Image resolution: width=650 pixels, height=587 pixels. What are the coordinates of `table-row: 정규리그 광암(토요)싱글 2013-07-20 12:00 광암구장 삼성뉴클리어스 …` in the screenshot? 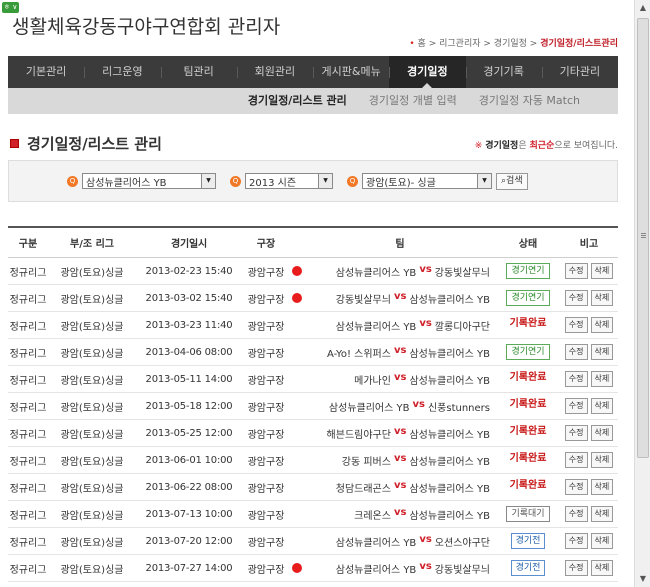 It's located at (313, 541).